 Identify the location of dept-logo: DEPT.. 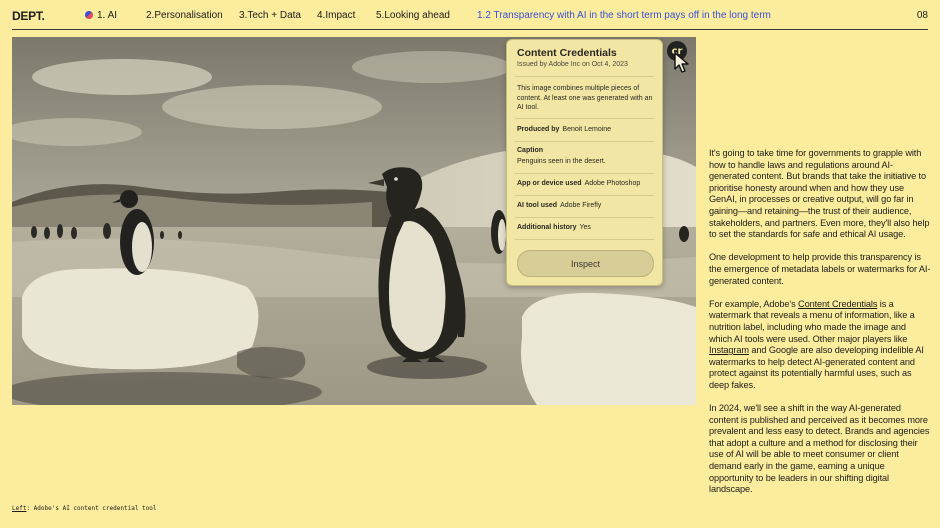
(28, 16).